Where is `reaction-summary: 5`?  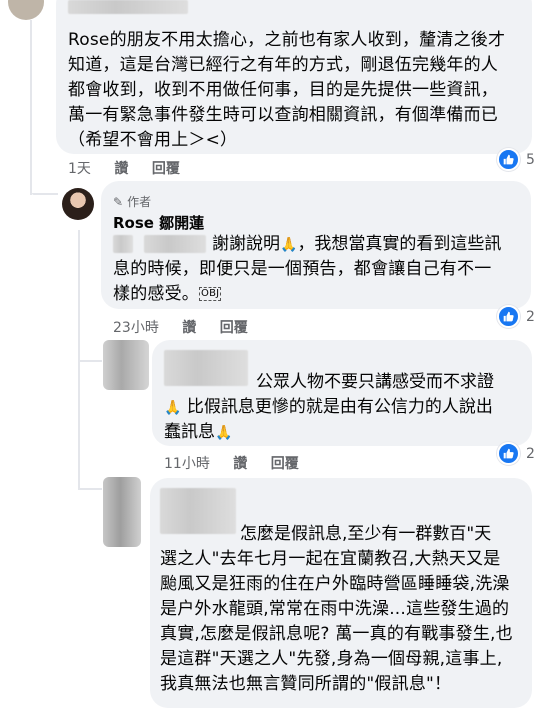 reaction-summary: 5 is located at coordinates (516, 159).